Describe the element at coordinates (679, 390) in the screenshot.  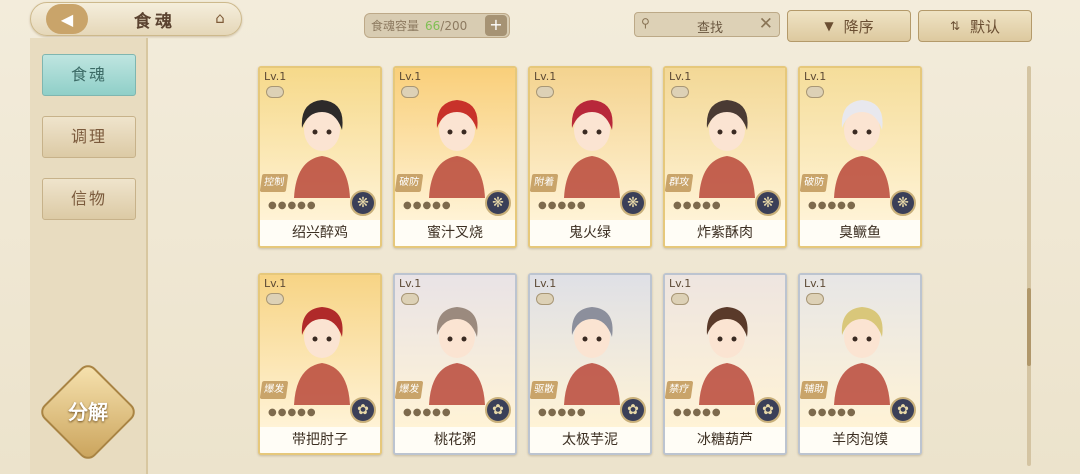
I see `card-role-tag: 禁疗` at that location.